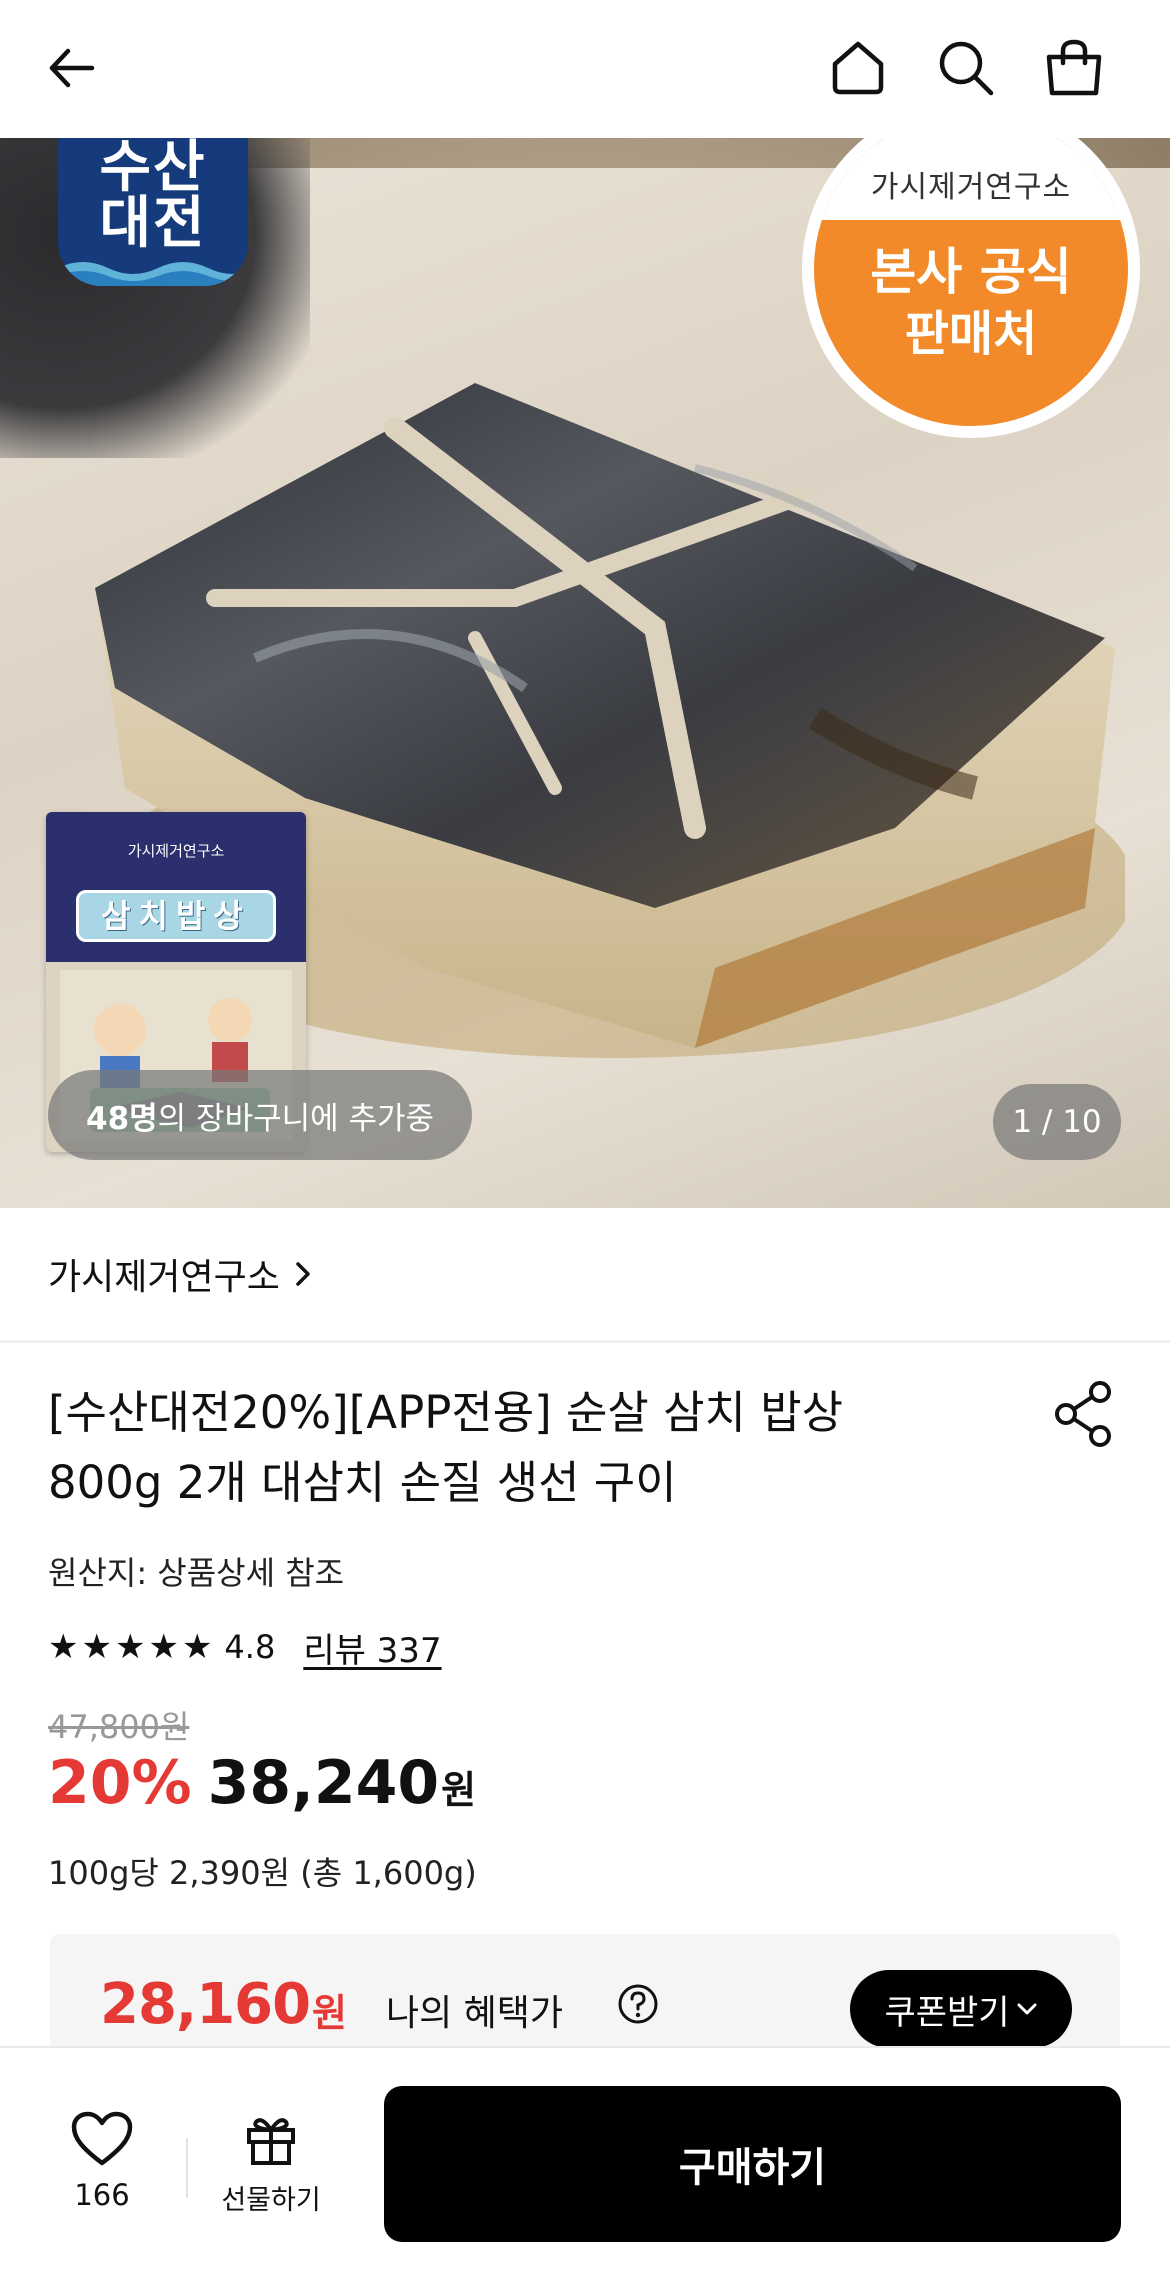  Describe the element at coordinates (187, 2168) in the screenshot. I see `bar-separator` at that location.